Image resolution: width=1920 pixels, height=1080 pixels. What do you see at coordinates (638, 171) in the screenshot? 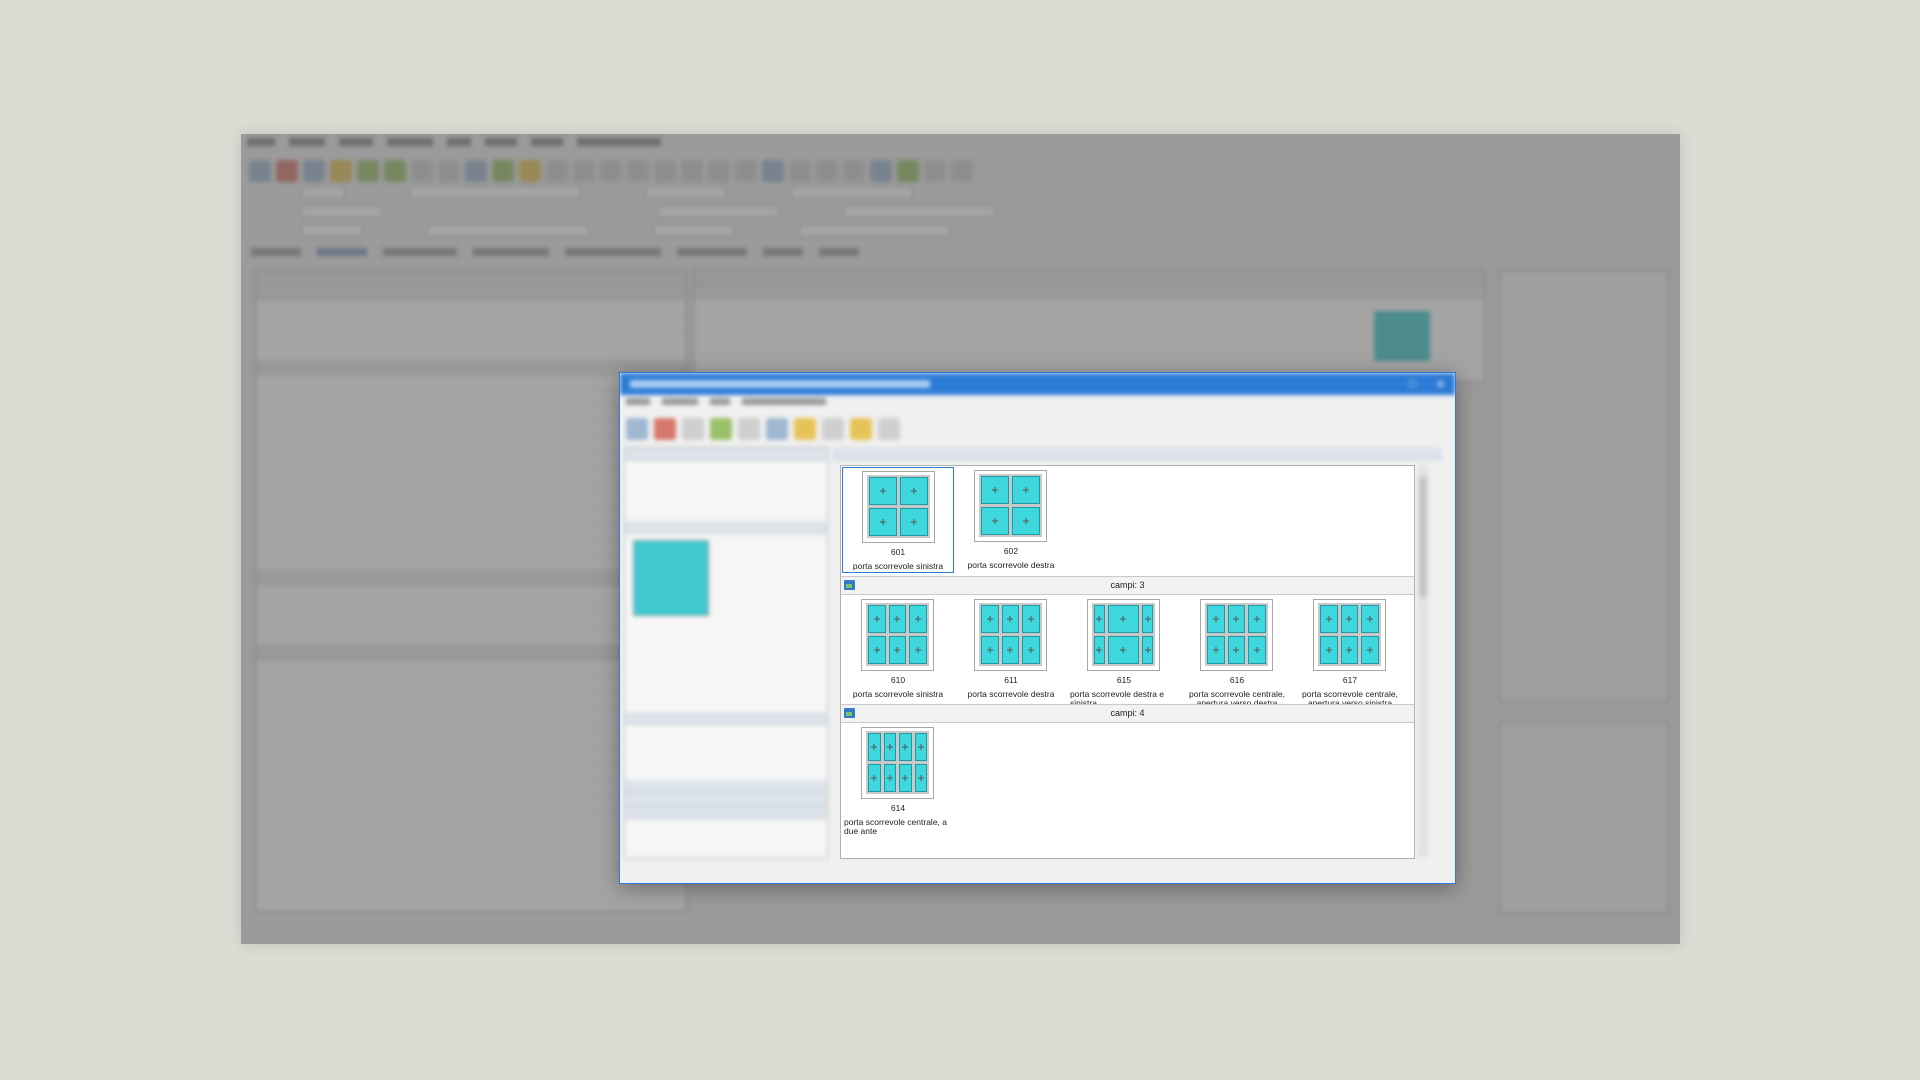
I see `numbers-icon` at bounding box center [638, 171].